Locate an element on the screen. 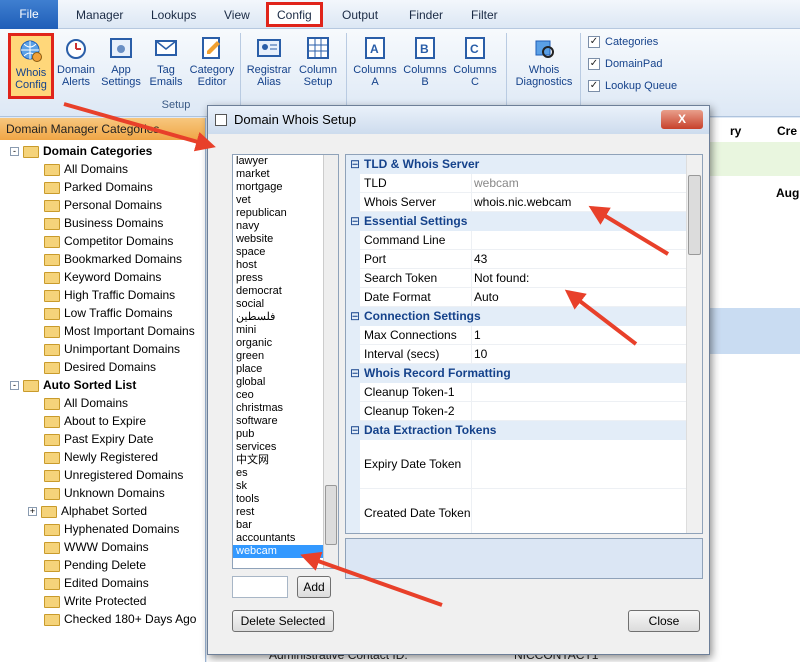  tree-item-category: Parked Domains is located at coordinates (98, 187).